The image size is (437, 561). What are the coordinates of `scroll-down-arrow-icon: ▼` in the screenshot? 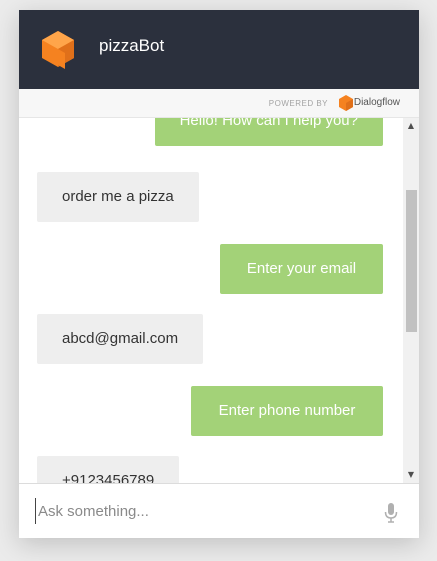 It's located at (411, 475).